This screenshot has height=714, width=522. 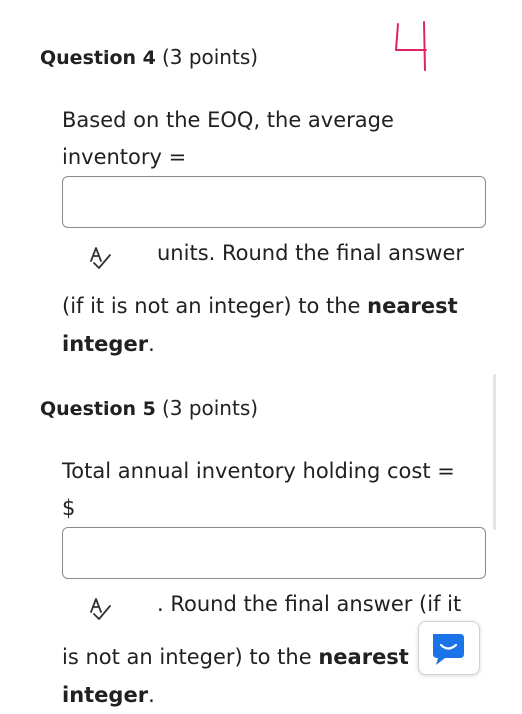 What do you see at coordinates (494, 452) in the screenshot?
I see `scrollbar` at bounding box center [494, 452].